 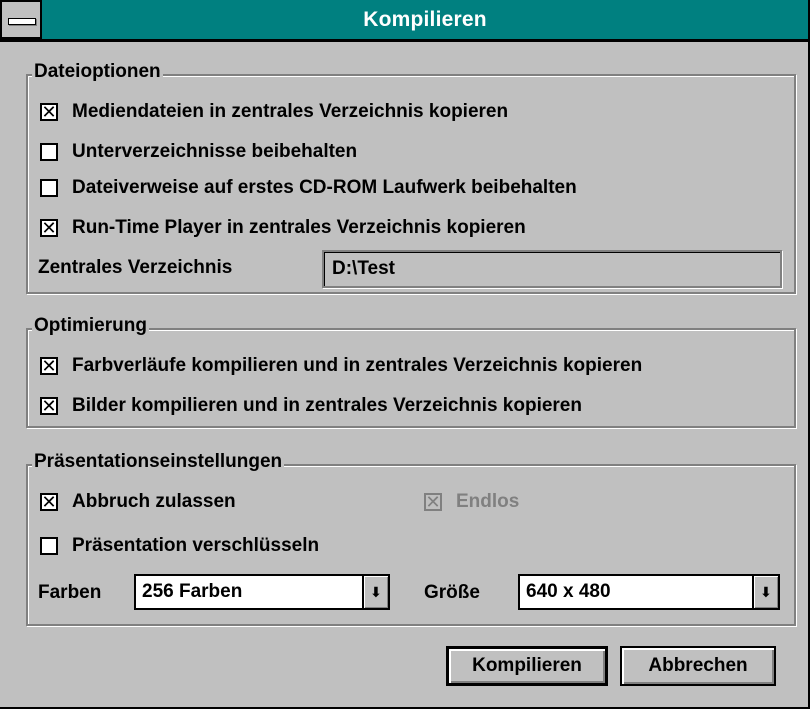 What do you see at coordinates (452, 592) in the screenshot?
I see `groesse-label: Größe` at bounding box center [452, 592].